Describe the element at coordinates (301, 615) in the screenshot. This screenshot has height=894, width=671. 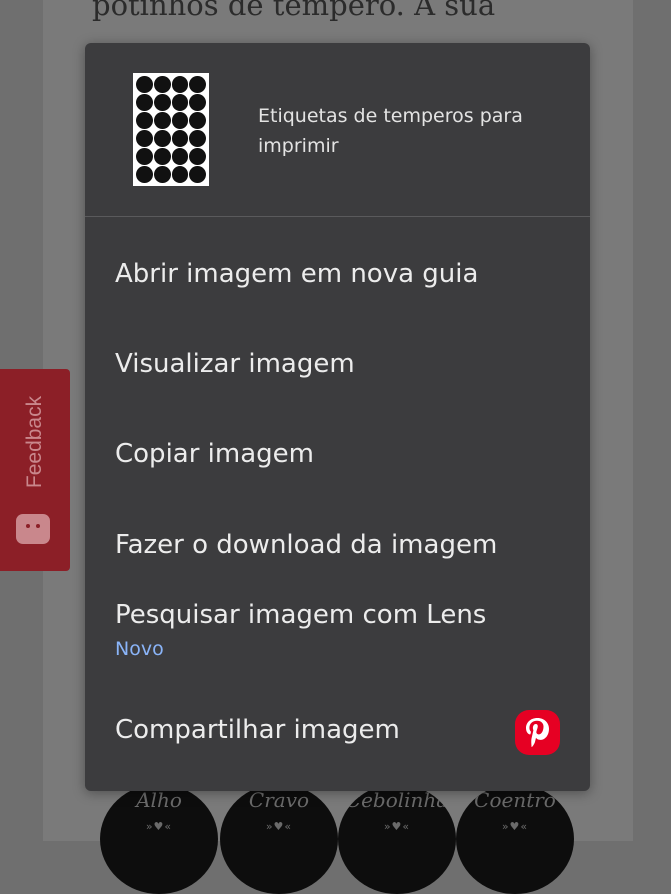
I see `menu-item-label: Pesquisar imagem com Lens` at that location.